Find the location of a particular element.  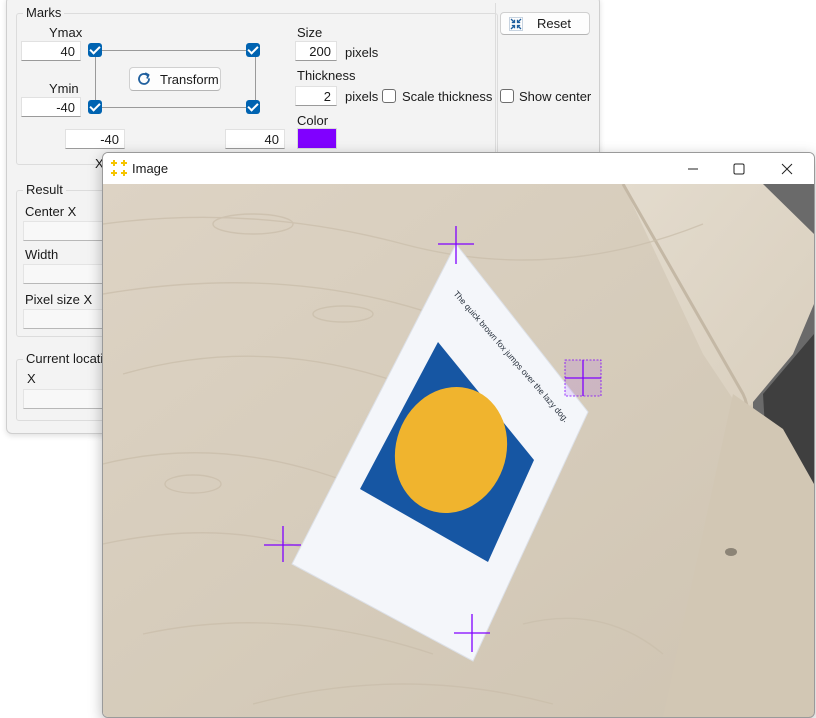

image-window-title: Image is located at coordinates (150, 168).